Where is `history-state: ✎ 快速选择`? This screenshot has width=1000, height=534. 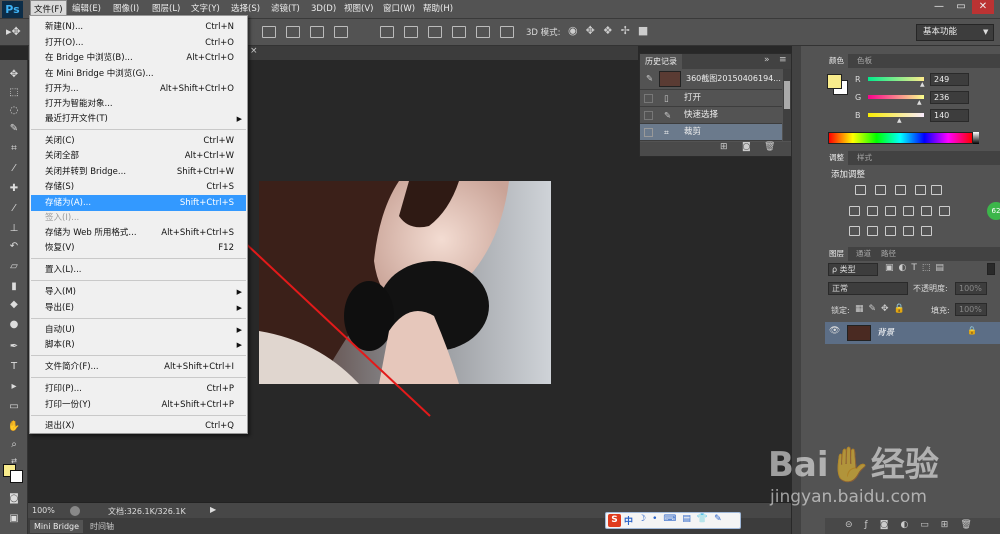 history-state: ✎ 快速选择 is located at coordinates (711, 115).